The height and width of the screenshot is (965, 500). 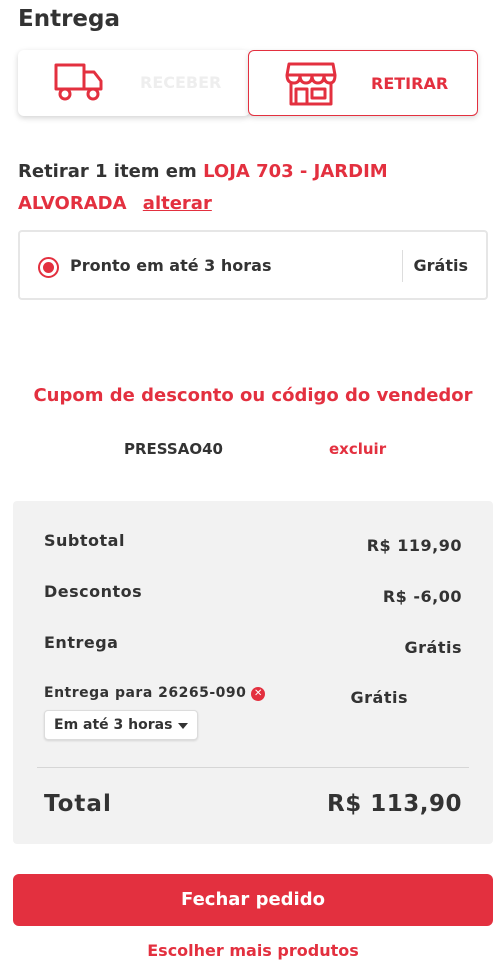 What do you see at coordinates (250, 395) in the screenshot?
I see `coupon-title: Cupom de desconto ou código do vendedor` at bounding box center [250, 395].